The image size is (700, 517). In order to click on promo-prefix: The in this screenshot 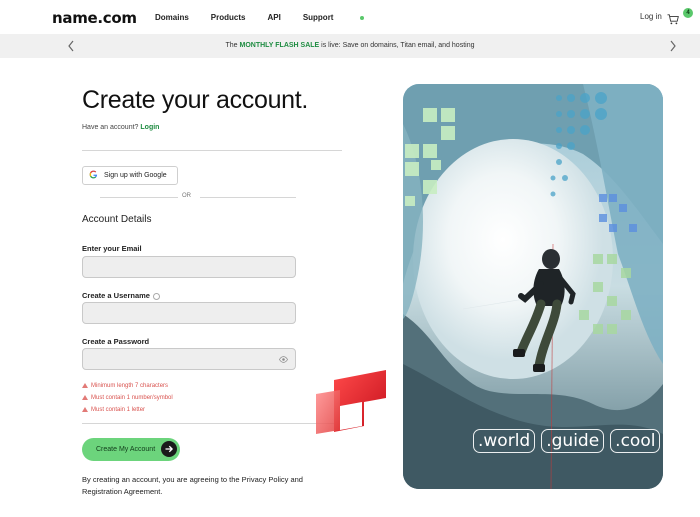, I will do `click(232, 45)`.